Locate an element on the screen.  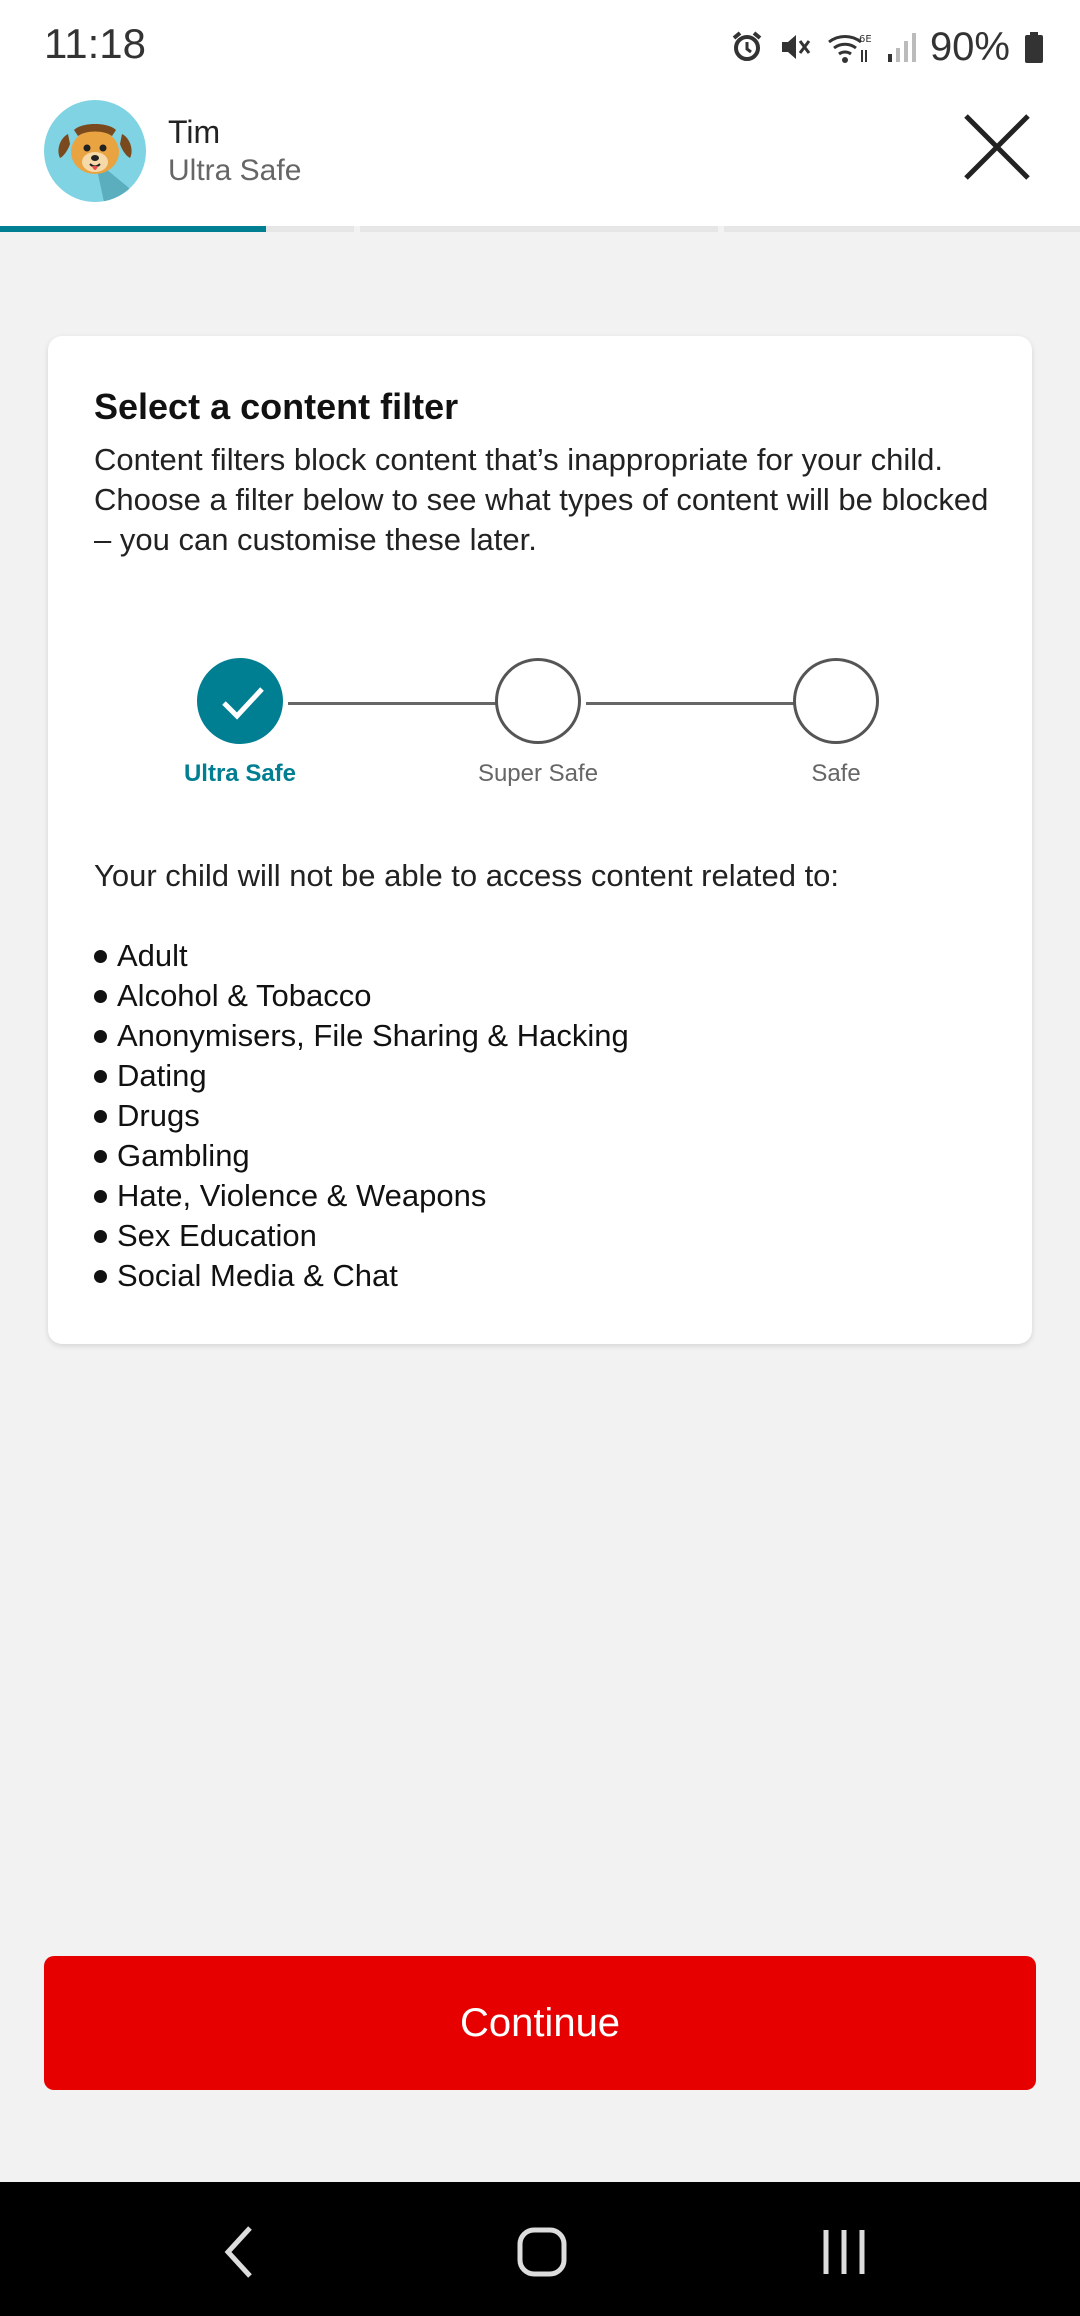
battery-percent: 90% is located at coordinates (969, 46).